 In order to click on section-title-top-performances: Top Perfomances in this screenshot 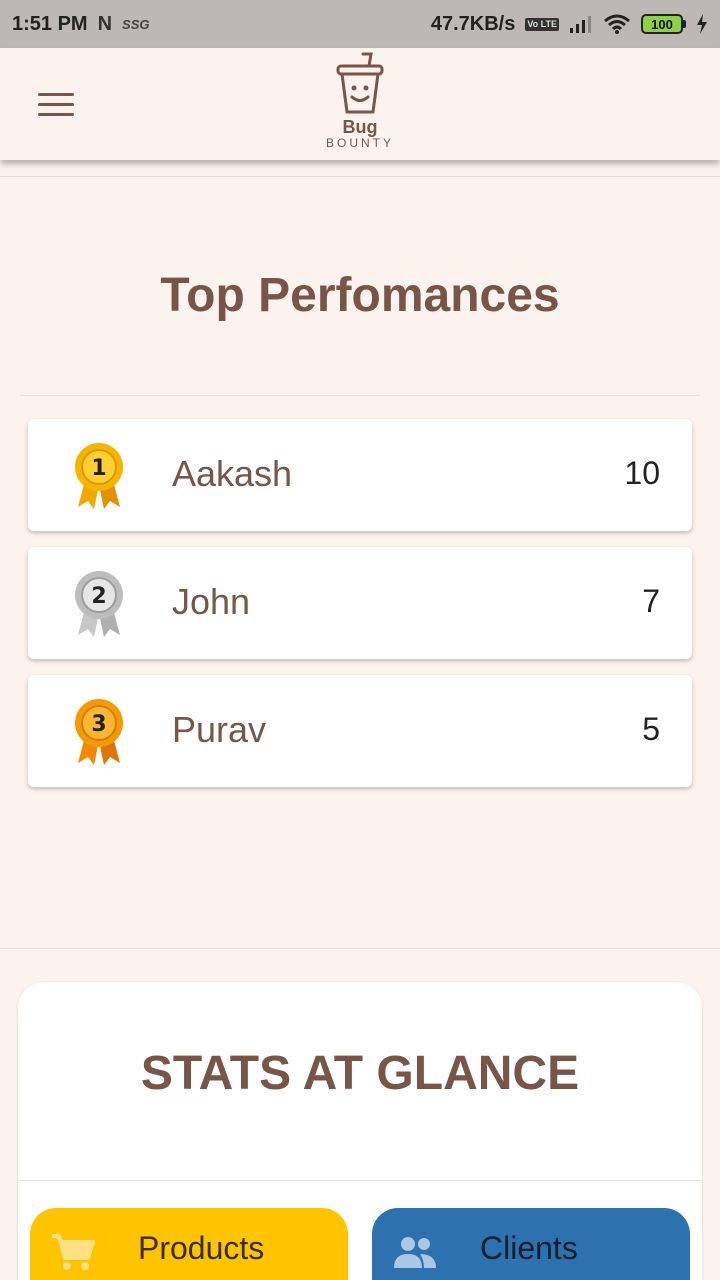, I will do `click(360, 295)`.